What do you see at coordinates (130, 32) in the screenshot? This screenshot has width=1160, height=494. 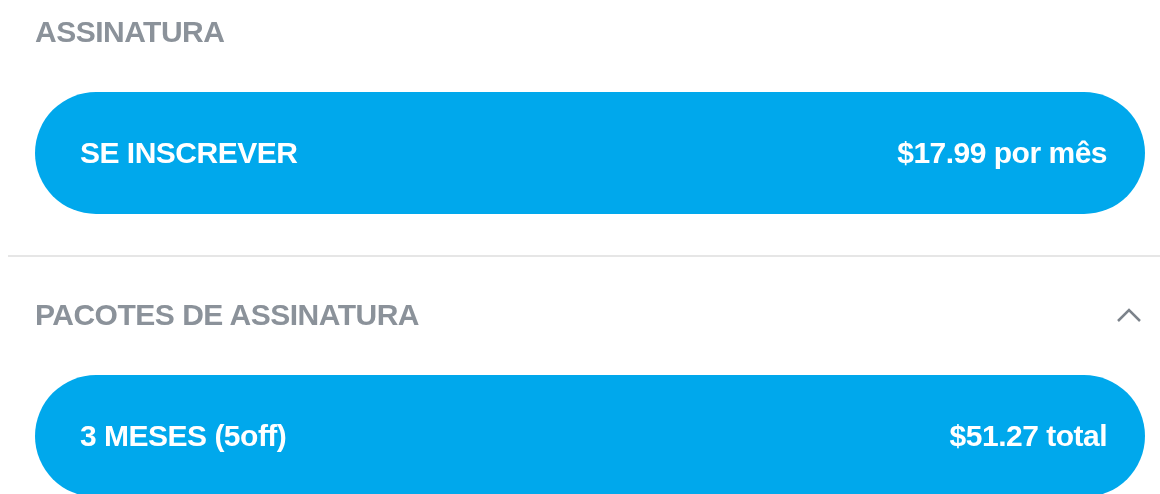 I see `section-heading: ASSINATURA` at bounding box center [130, 32].